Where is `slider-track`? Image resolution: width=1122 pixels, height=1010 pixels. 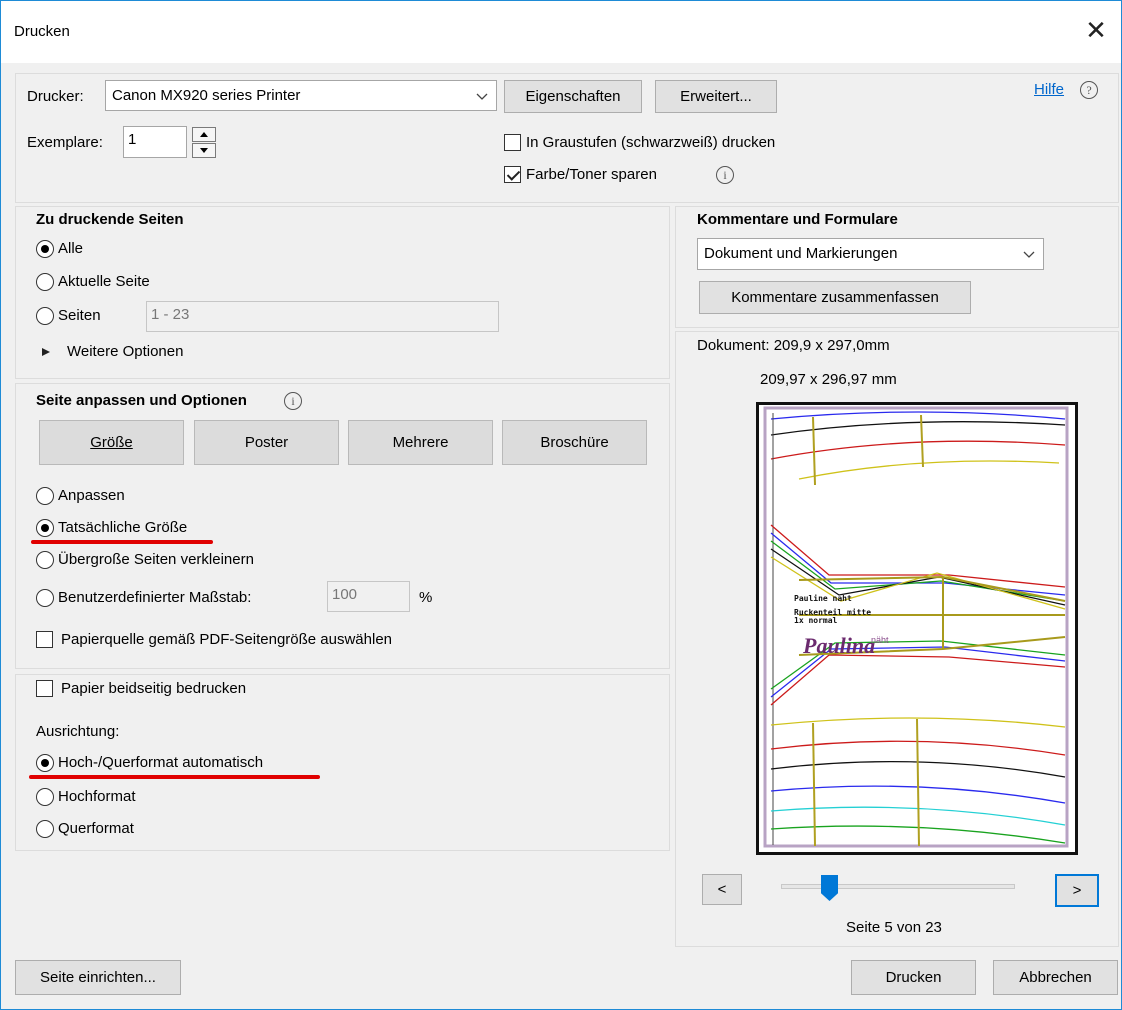 slider-track is located at coordinates (898, 886).